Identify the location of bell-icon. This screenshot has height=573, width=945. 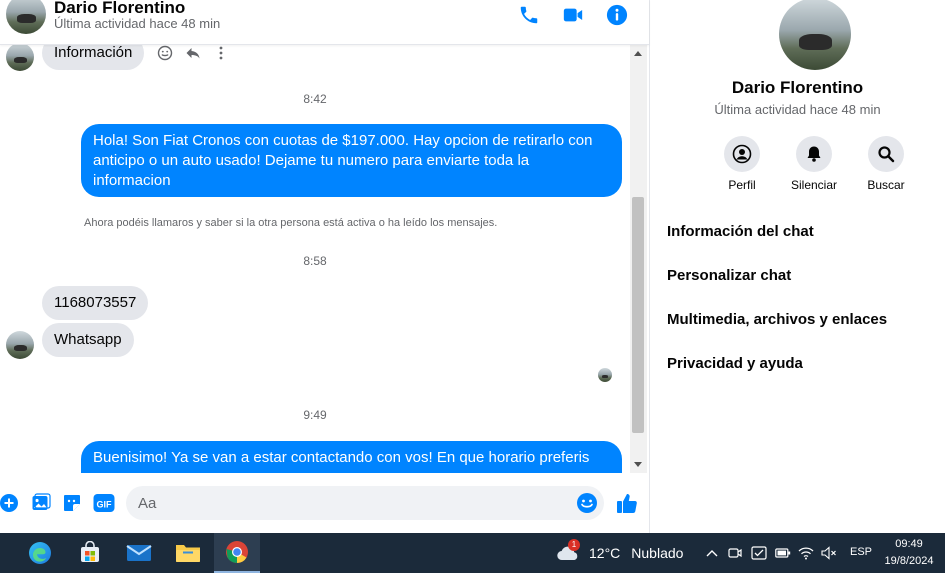
(814, 154).